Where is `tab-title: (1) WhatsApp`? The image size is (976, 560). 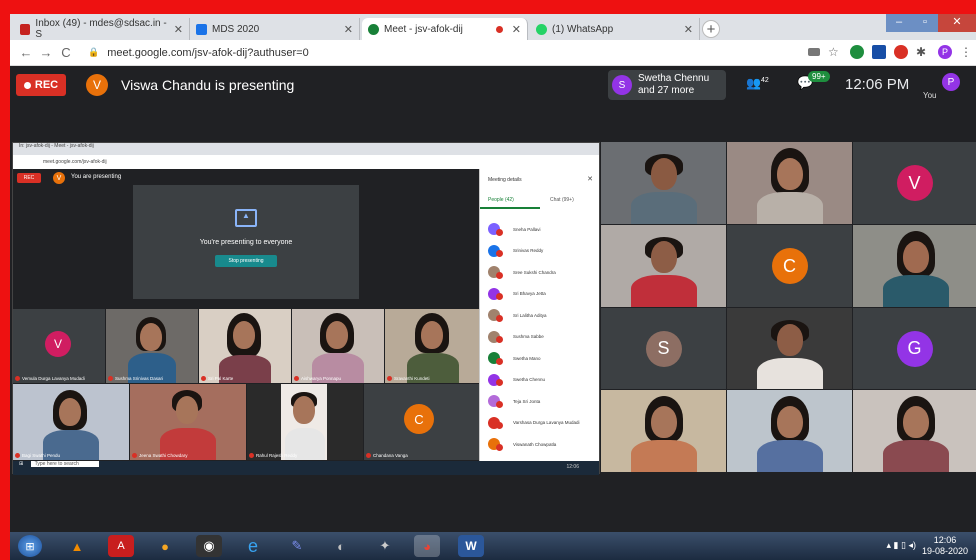 tab-title: (1) WhatsApp is located at coordinates (583, 29).